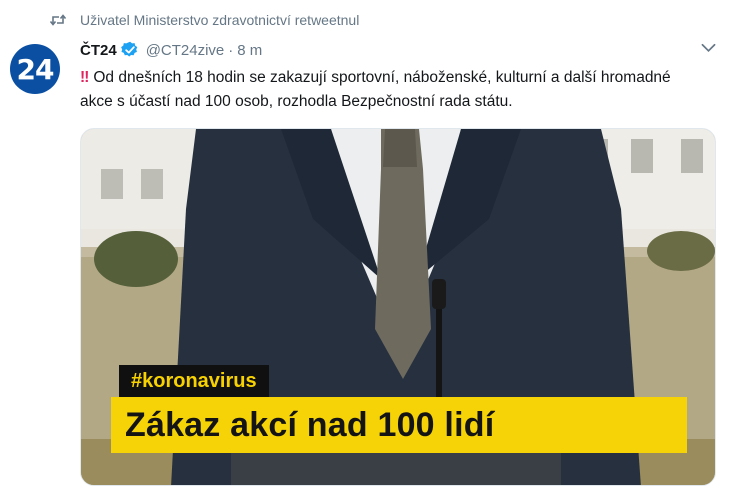 This screenshot has width=730, height=496. What do you see at coordinates (98, 50) in the screenshot?
I see `display-name: ČT24` at bounding box center [98, 50].